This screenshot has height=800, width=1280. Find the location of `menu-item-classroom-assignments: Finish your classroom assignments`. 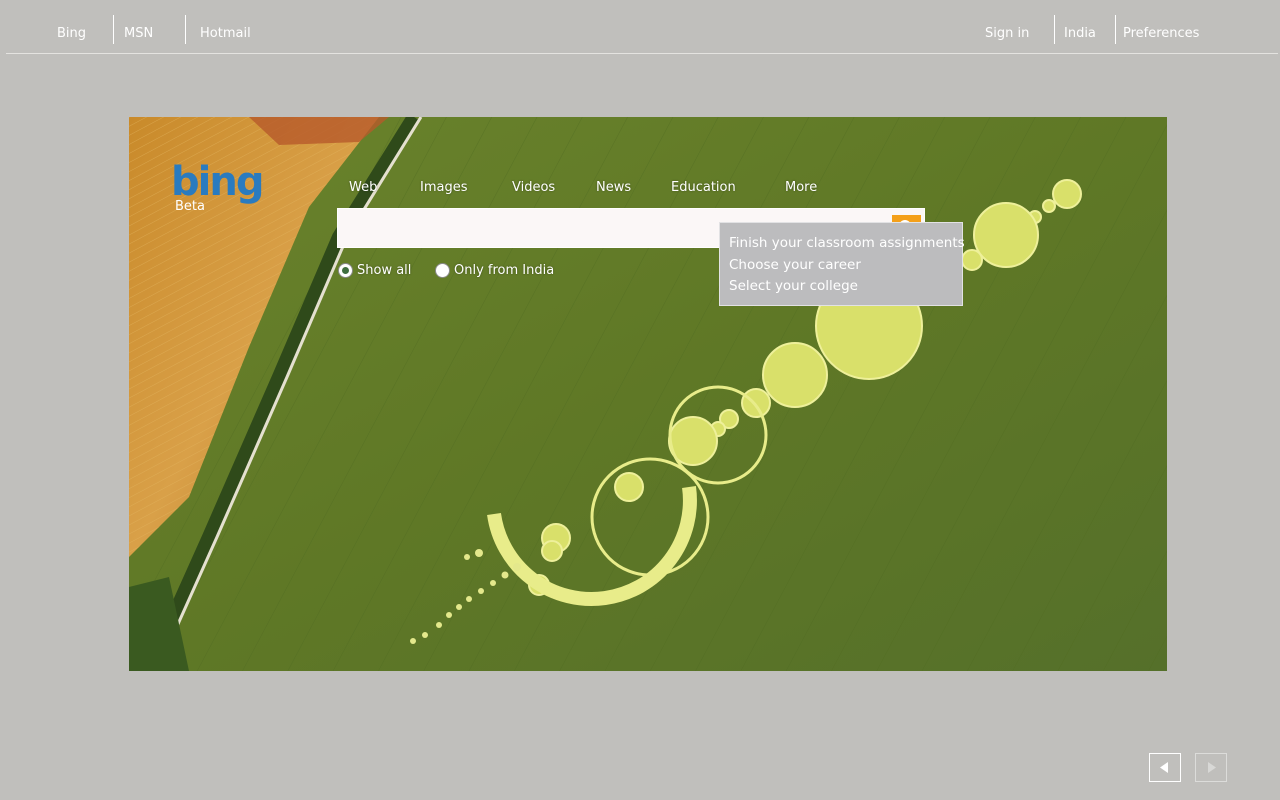

menu-item-classroom-assignments: Finish your classroom assignments is located at coordinates (847, 244).